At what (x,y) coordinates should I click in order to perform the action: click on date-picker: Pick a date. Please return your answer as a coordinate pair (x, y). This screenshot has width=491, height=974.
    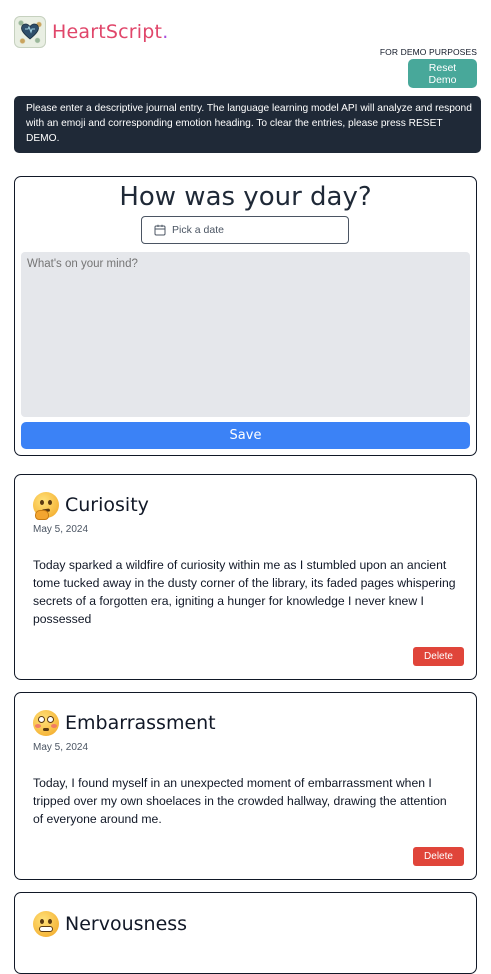
    Looking at the image, I should click on (245, 230).